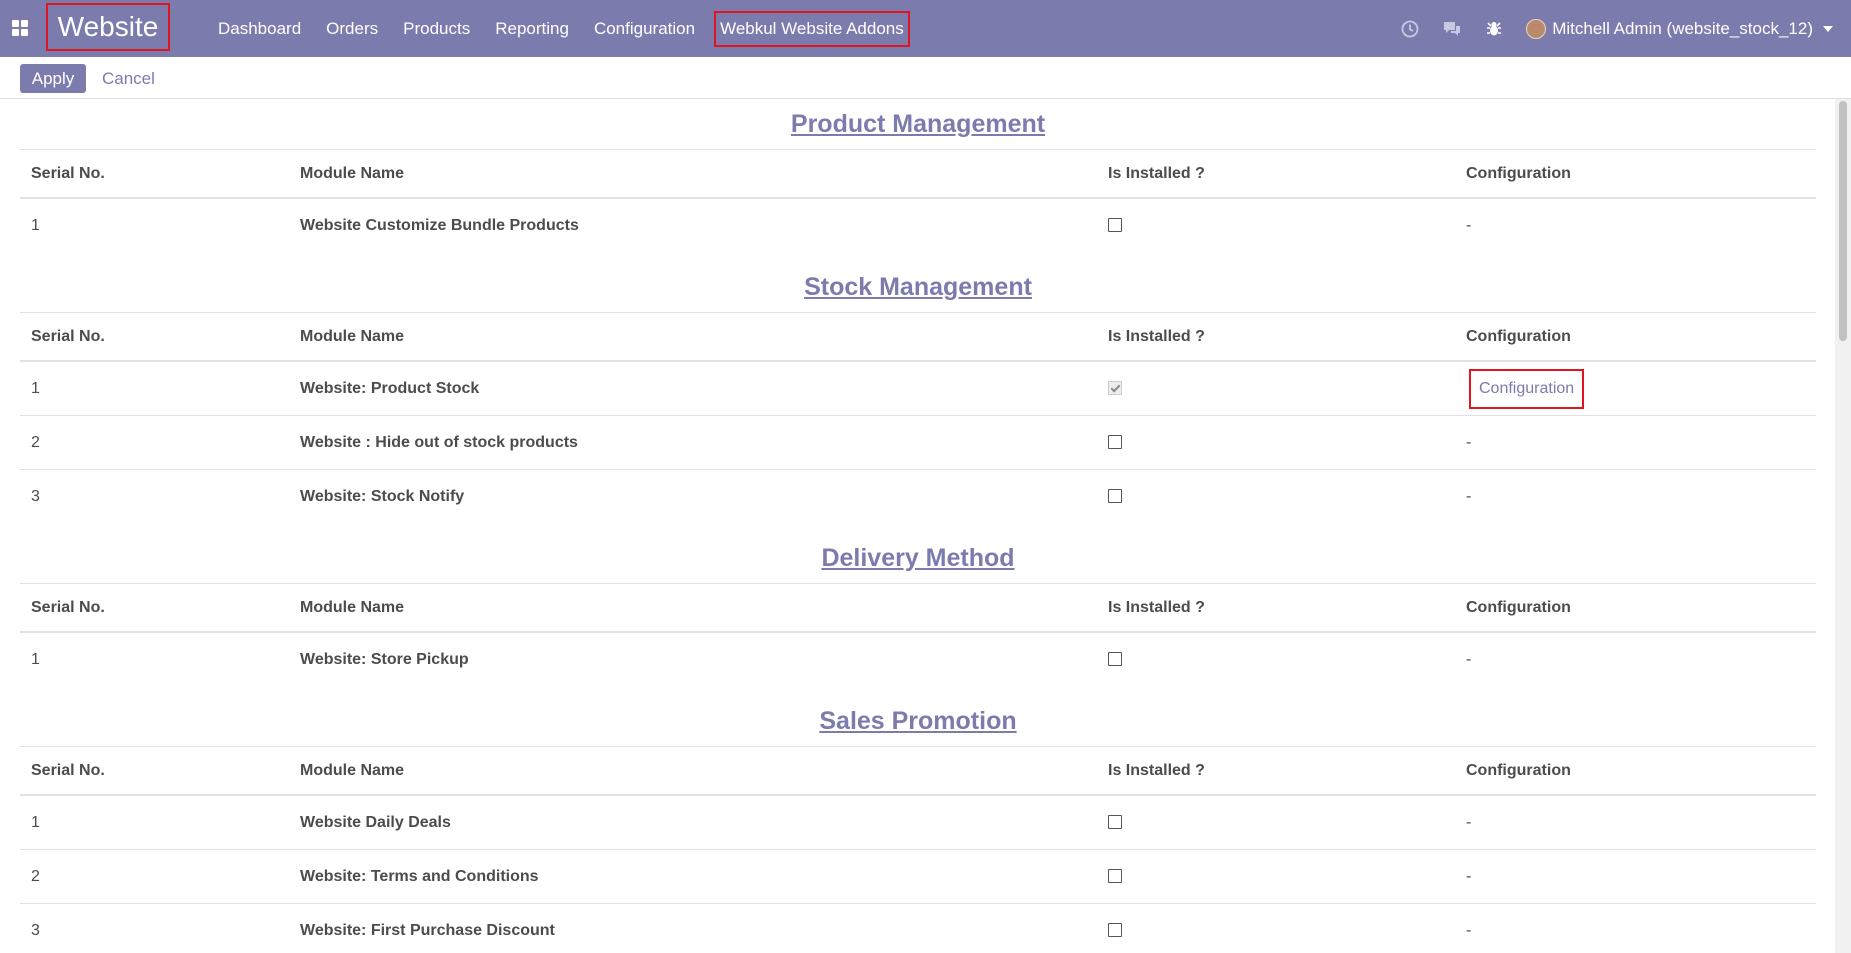 The width and height of the screenshot is (1851, 953). What do you see at coordinates (918, 287) in the screenshot?
I see `section-title: Stock Management` at bounding box center [918, 287].